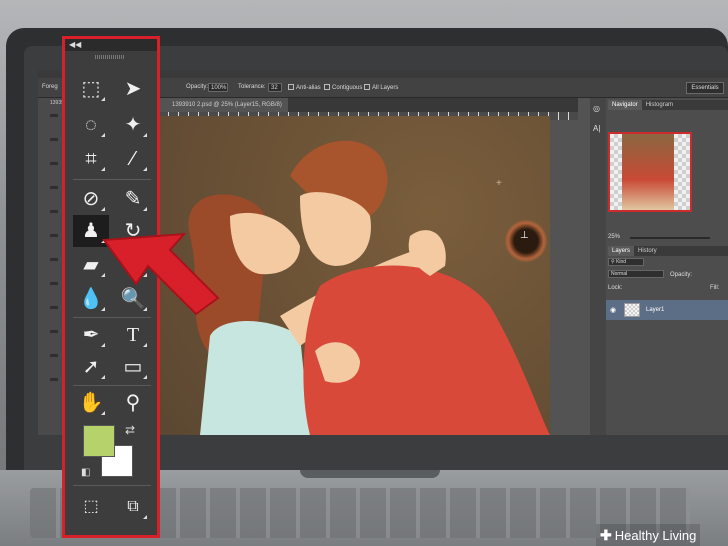  I want to click on watermark: ✚ Healthy Living, so click(648, 535).